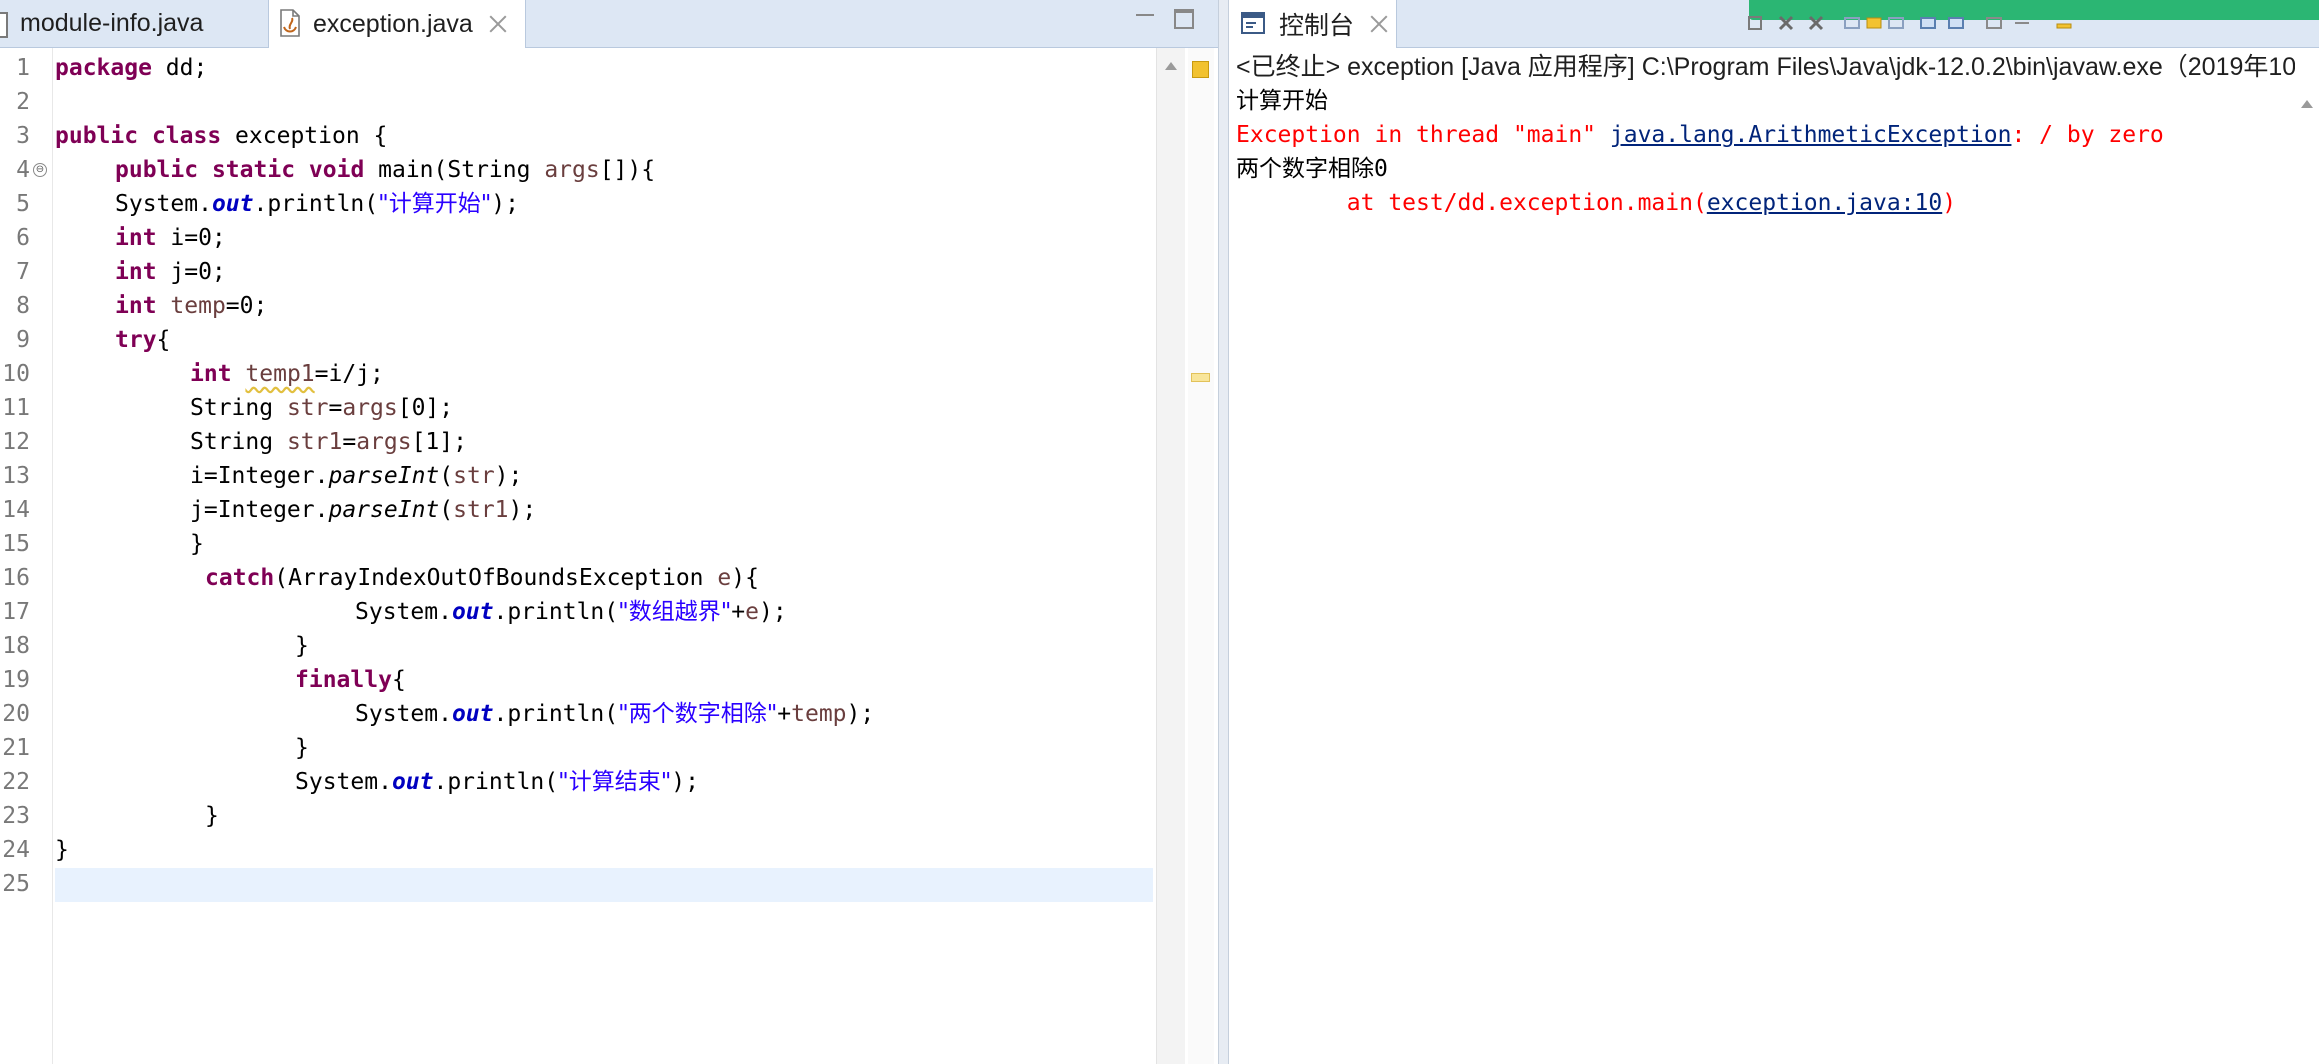 The width and height of the screenshot is (2319, 1064). What do you see at coordinates (571, 612) in the screenshot?
I see `code-line: System.out.println("数组越界"+e);` at bounding box center [571, 612].